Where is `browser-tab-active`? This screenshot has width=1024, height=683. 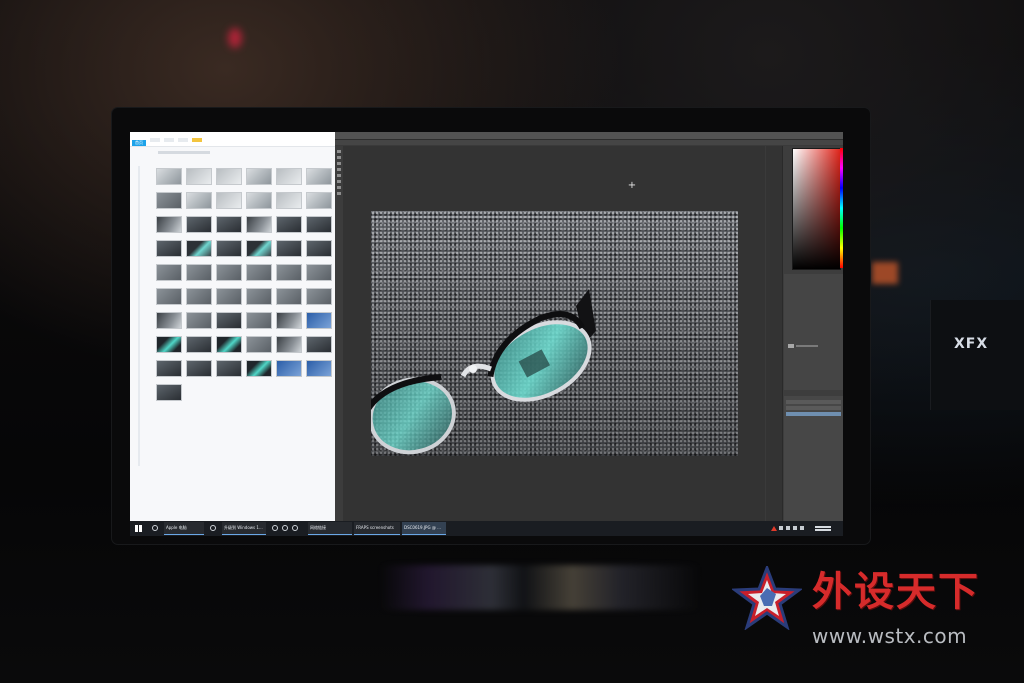 browser-tab-active is located at coordinates (197, 140).